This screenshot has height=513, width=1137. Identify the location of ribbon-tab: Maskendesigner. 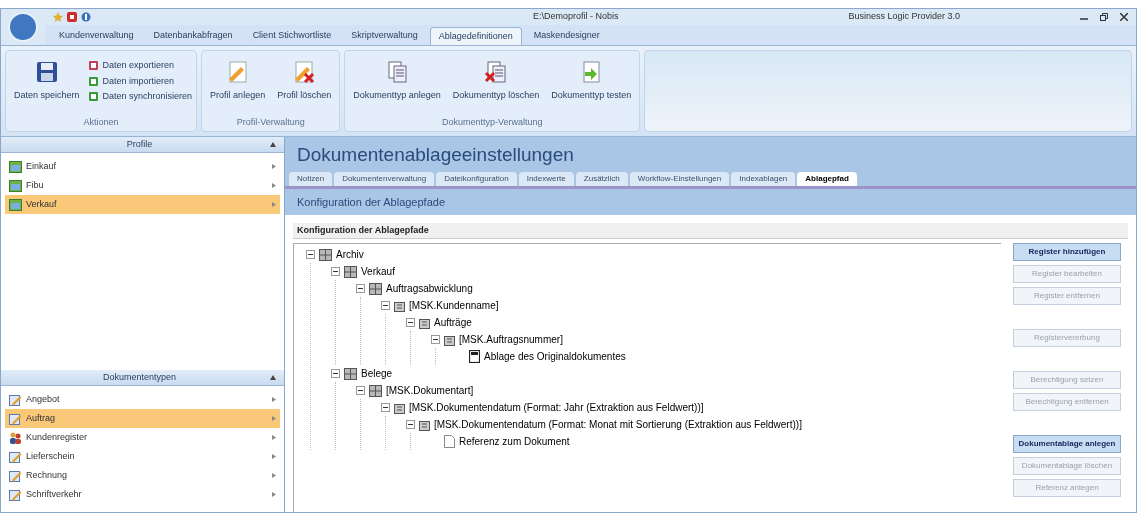
(566, 36).